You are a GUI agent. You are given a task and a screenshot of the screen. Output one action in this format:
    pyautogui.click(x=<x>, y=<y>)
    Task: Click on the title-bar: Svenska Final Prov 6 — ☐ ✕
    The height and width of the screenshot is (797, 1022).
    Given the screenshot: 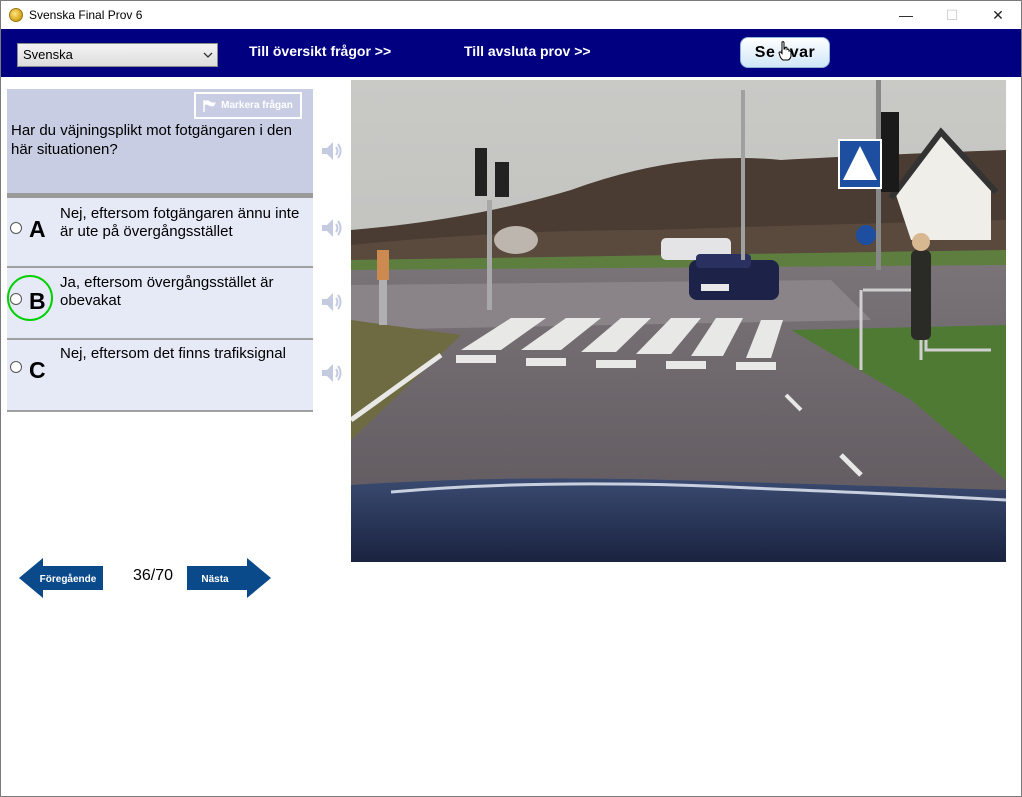 What is the action you would take?
    pyautogui.click(x=511, y=15)
    